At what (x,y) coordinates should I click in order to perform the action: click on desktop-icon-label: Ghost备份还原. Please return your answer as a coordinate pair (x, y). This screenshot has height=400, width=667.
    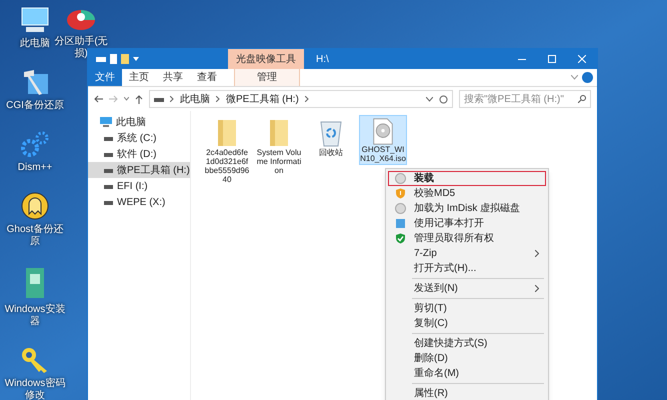
    Looking at the image, I should click on (35, 236).